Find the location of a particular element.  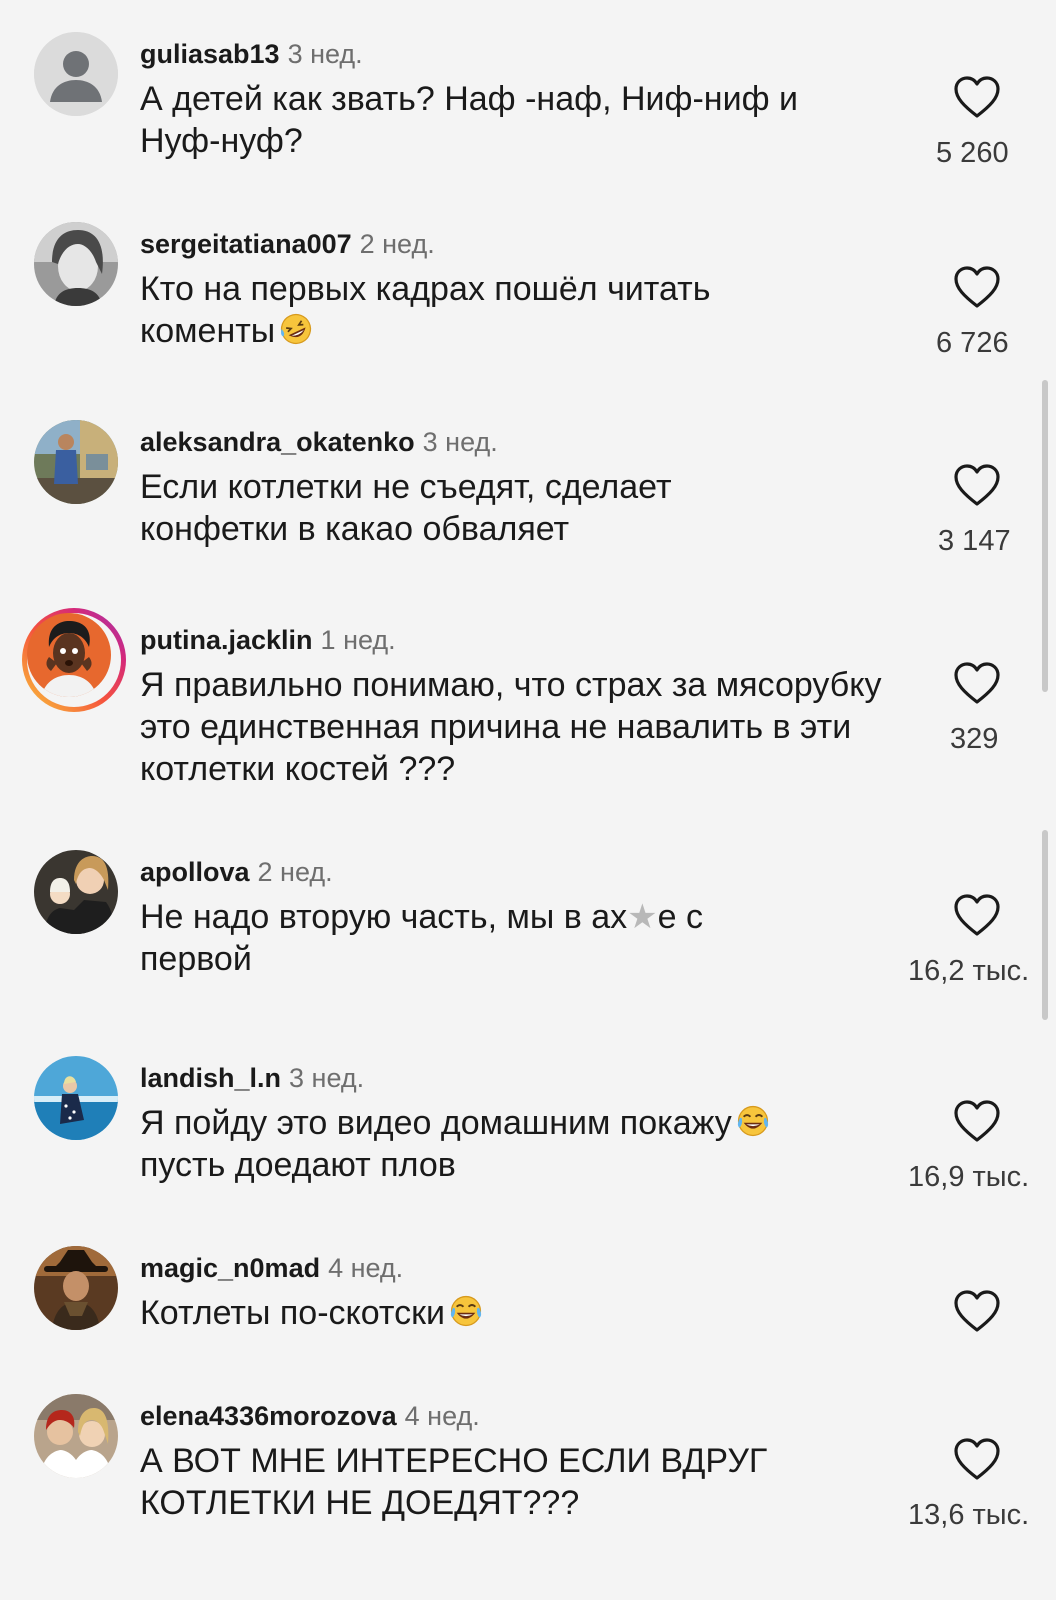

username: landish_l.n is located at coordinates (210, 1078).